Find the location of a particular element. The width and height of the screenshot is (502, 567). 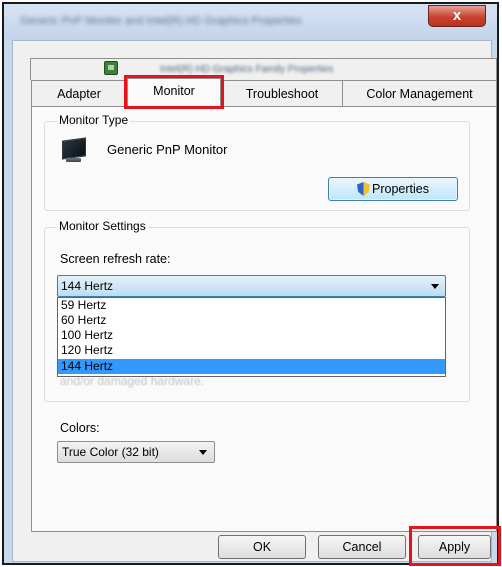

cancel-button: Cancel is located at coordinates (362, 547).